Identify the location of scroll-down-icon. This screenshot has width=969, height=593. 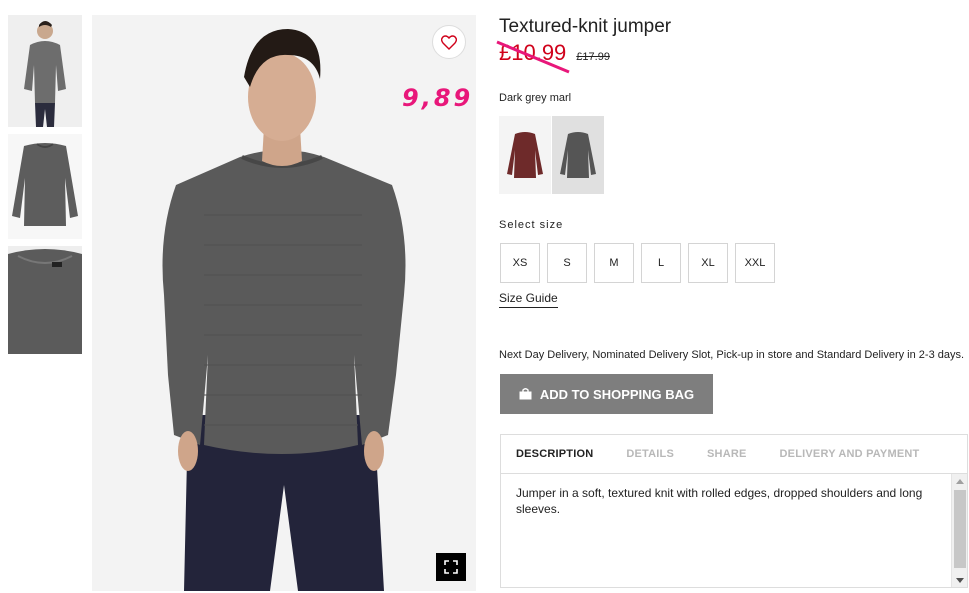
(960, 580).